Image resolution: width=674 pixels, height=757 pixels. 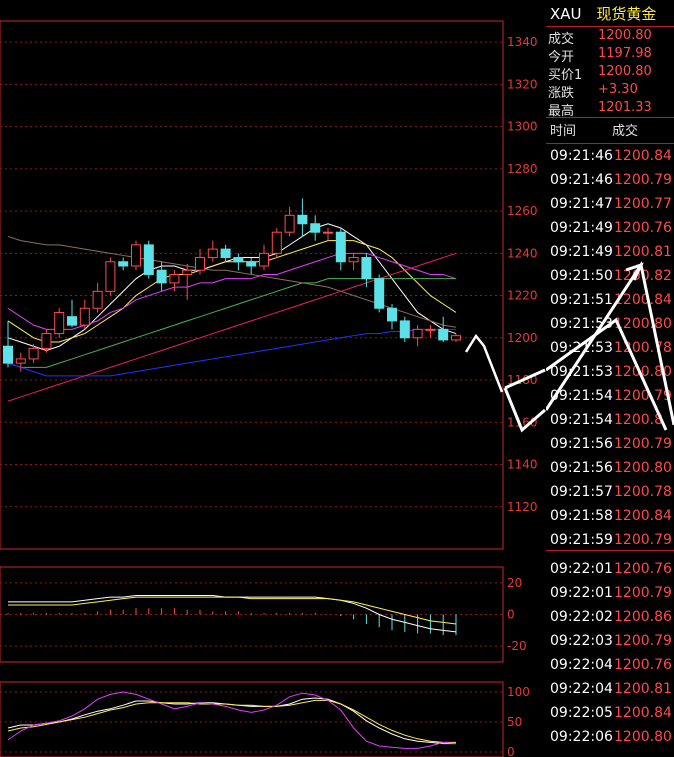 I want to click on quote-label: 涨跌, so click(x=561, y=93).